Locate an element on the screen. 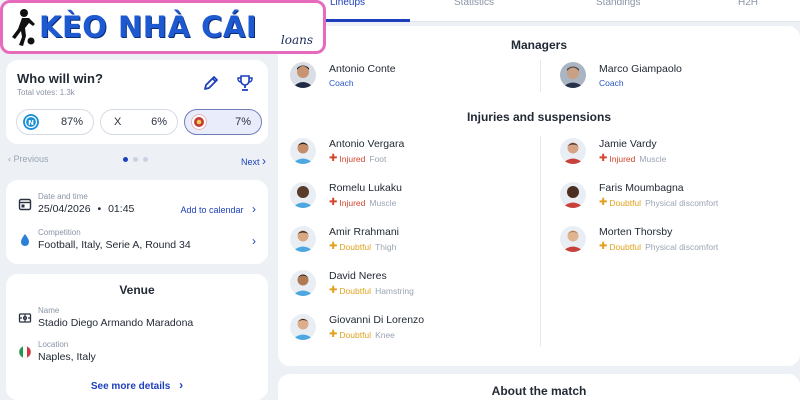 The width and height of the screenshot is (800, 400). about-title: About the match is located at coordinates (539, 391).